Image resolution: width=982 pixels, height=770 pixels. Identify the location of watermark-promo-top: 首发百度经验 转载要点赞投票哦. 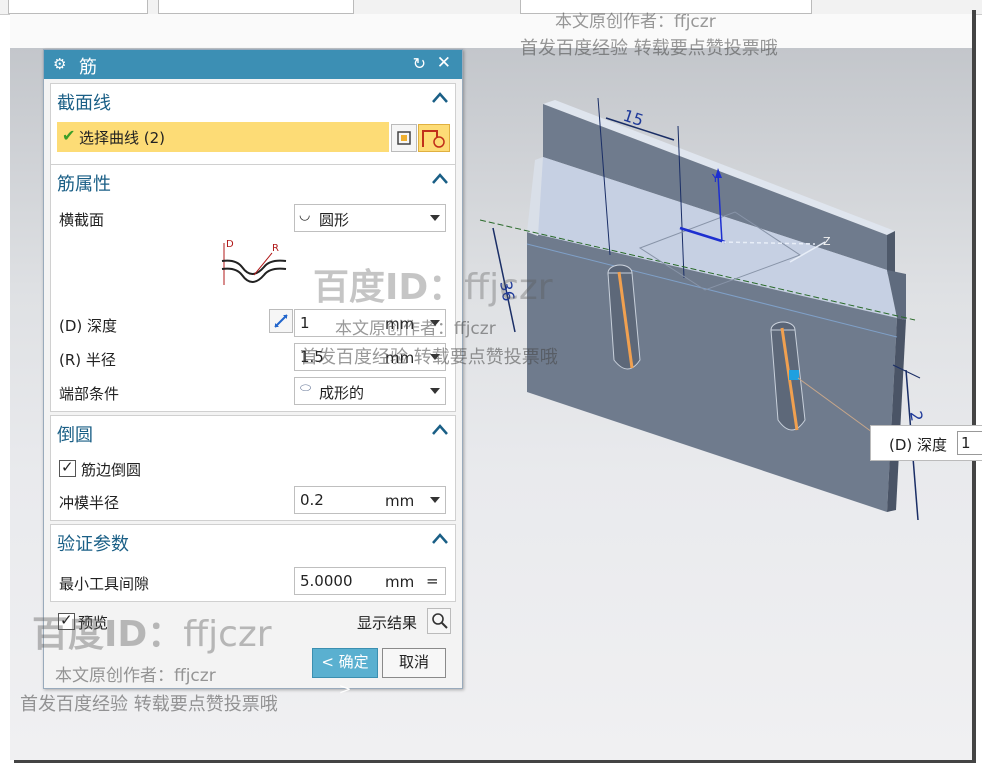
(649, 48).